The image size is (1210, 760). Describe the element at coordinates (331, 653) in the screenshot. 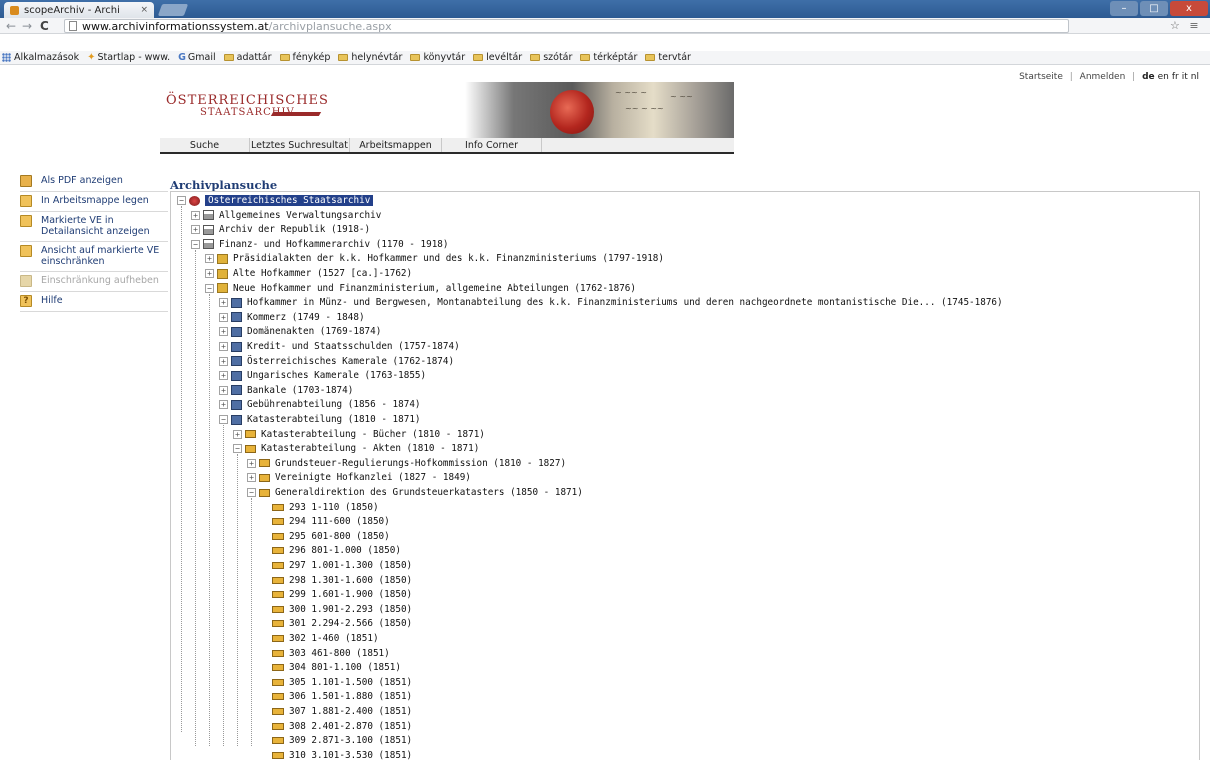

I see `tree-node: 303 461-800 (1851)` at that location.